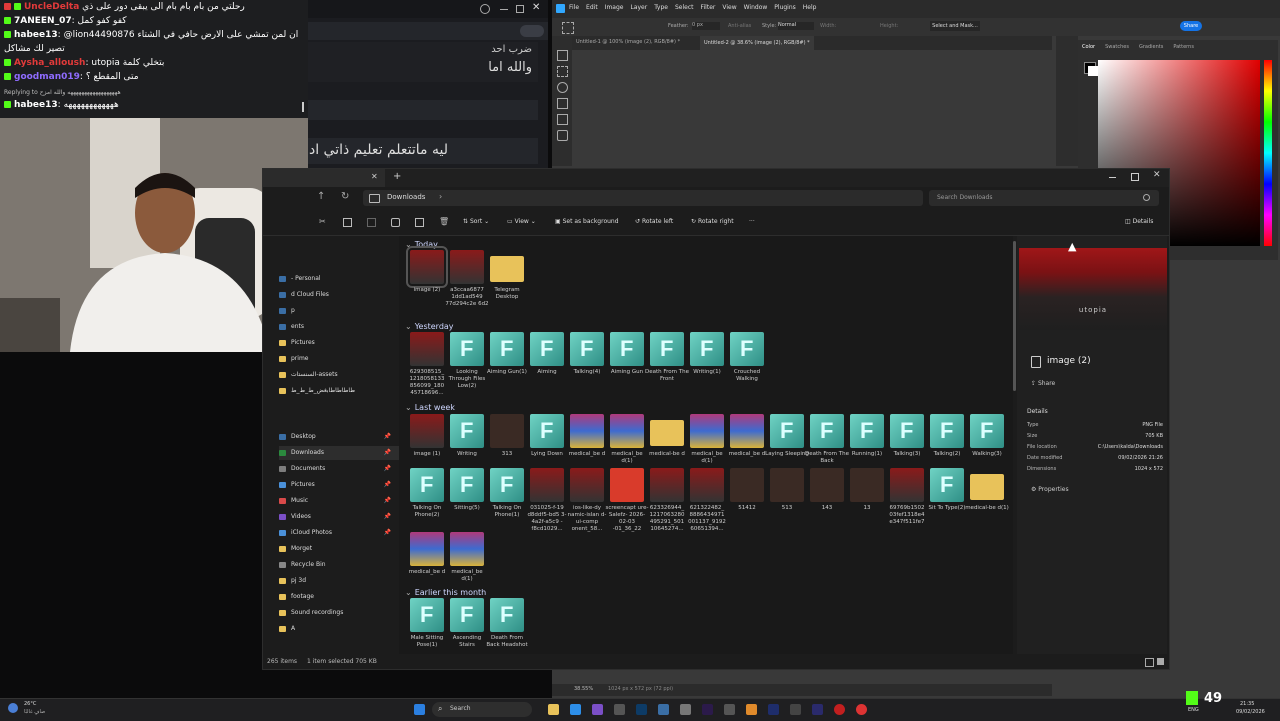 Image resolution: width=1280 pixels, height=721 pixels. What do you see at coordinates (708, 7) in the screenshot?
I see `ps-menu-item: Filter` at bounding box center [708, 7].